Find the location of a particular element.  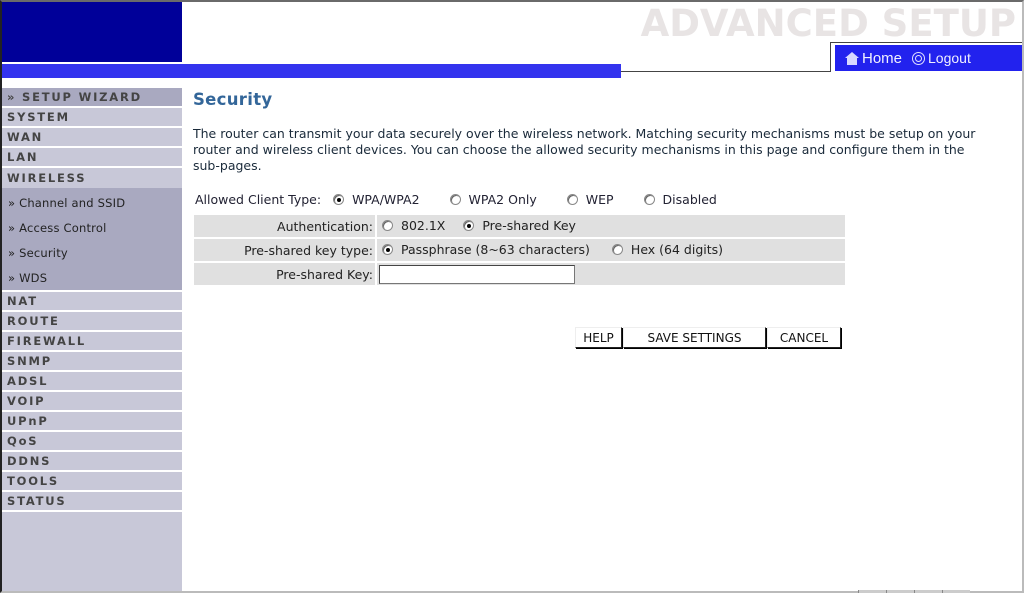

header-accent-bar is located at coordinates (311, 71).